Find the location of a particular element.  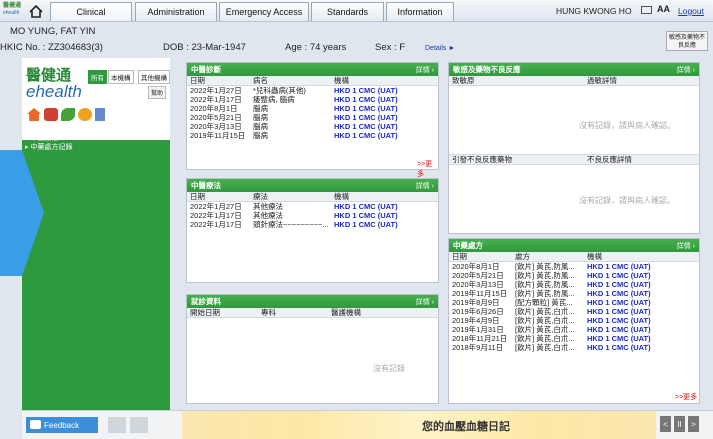

filter-own: 本機構 is located at coordinates (121, 77).